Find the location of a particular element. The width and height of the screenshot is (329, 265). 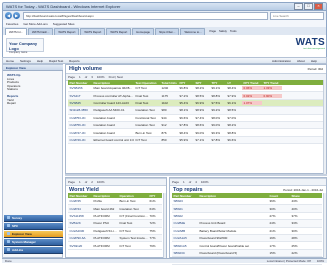

menu-about: About is located at coordinates (301, 61).